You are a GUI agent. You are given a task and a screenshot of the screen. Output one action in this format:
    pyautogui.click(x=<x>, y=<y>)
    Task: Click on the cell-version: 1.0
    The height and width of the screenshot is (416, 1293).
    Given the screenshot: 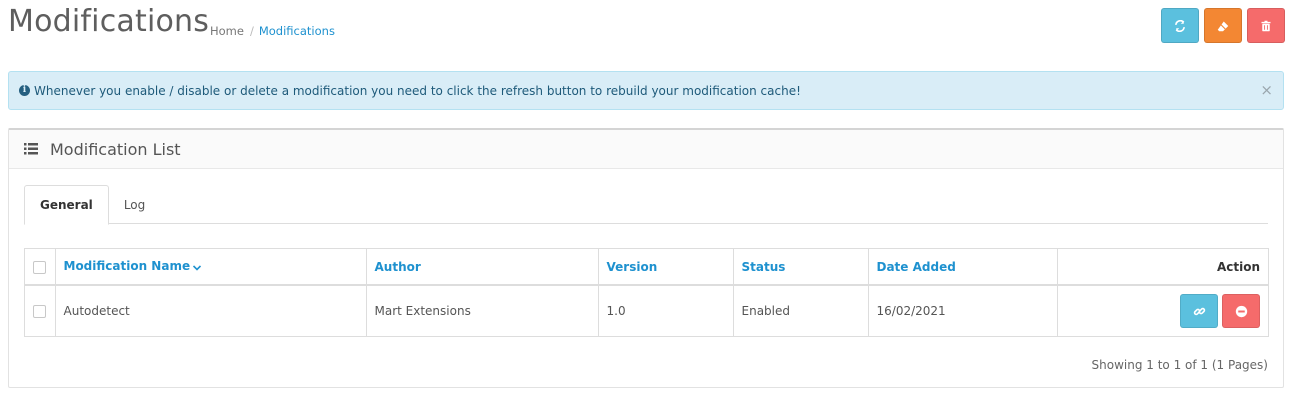 What is the action you would take?
    pyautogui.click(x=666, y=310)
    